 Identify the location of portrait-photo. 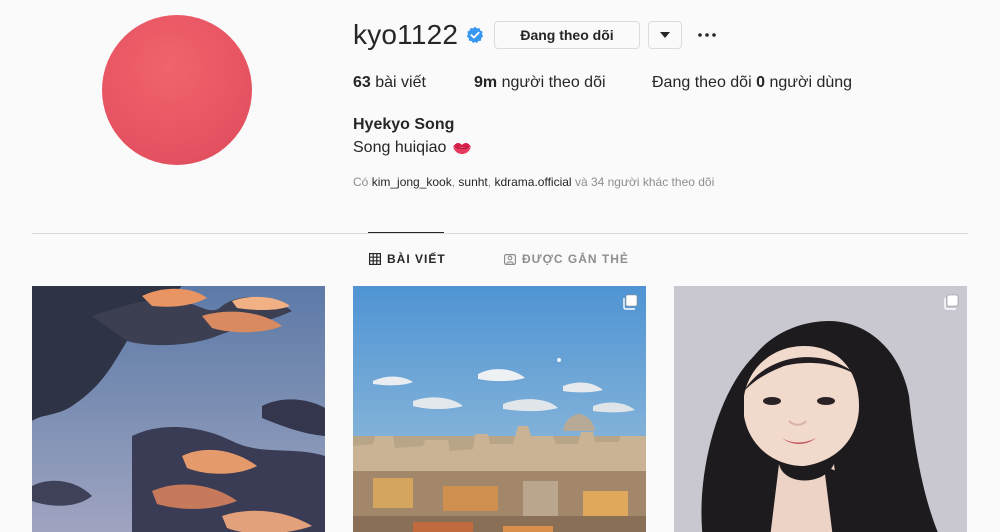
(820, 409).